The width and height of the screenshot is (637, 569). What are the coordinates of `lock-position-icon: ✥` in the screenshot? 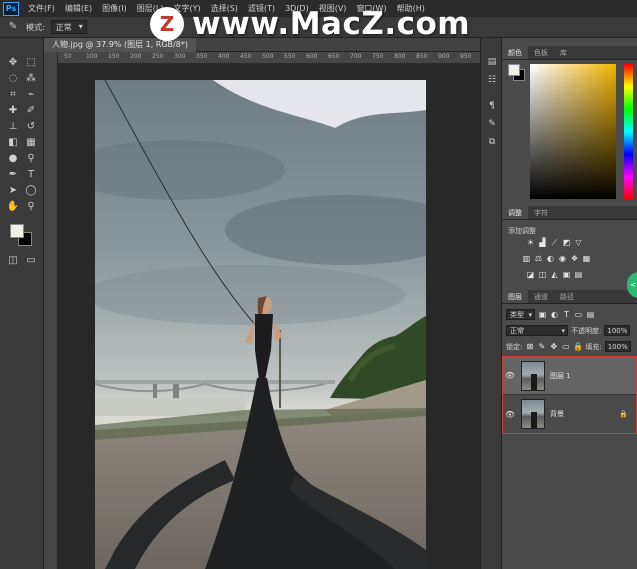 It's located at (553, 346).